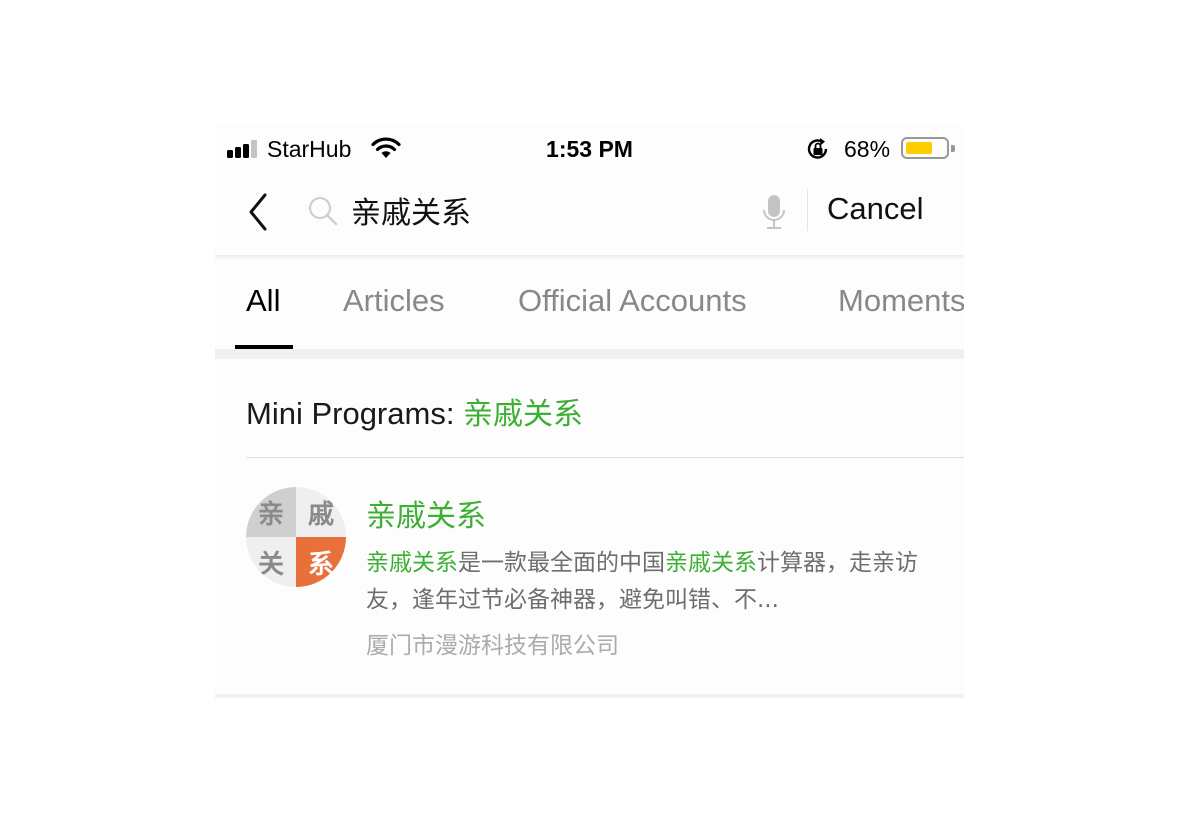 This screenshot has height=826, width=1180. Describe the element at coordinates (875, 209) in the screenshot. I see `cancel-button: Cancel` at that location.